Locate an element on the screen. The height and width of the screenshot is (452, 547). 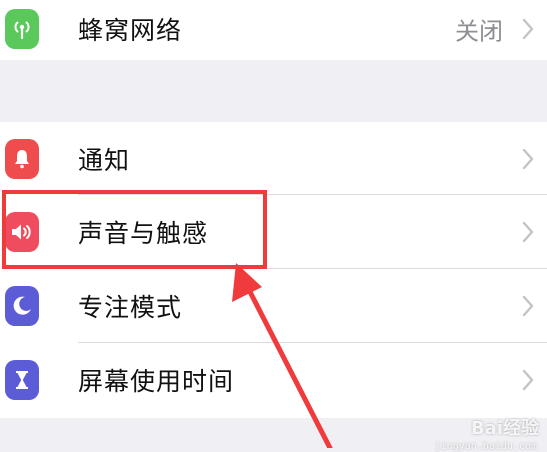
watermark-url: jingyan.baidu.com is located at coordinates (485, 446).